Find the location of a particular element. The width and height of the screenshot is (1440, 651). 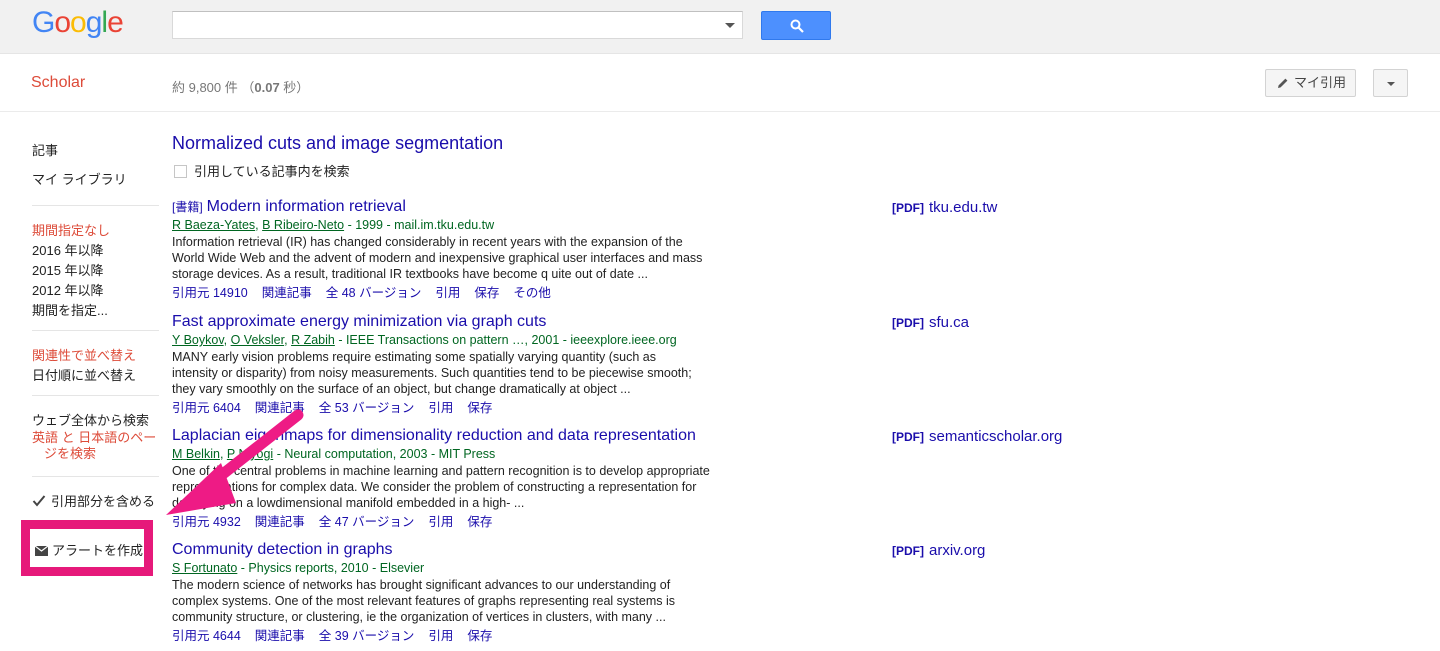

sidebar-item-time-any: 期間指定なし is located at coordinates (71, 229).